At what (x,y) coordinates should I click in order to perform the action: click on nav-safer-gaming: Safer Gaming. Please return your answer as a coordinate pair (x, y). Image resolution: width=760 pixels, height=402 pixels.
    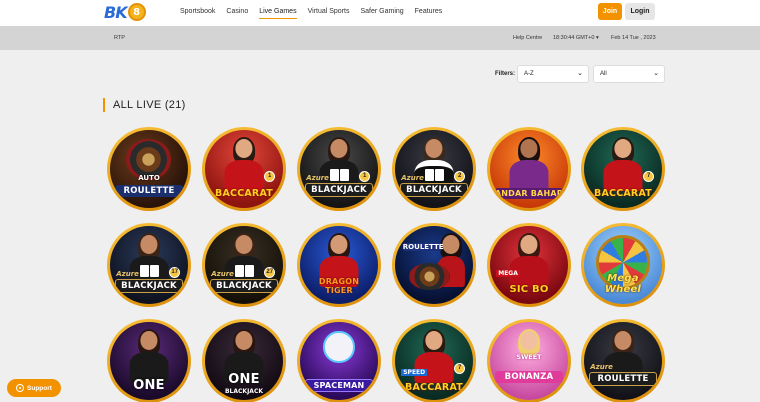
    Looking at the image, I should click on (381, 12).